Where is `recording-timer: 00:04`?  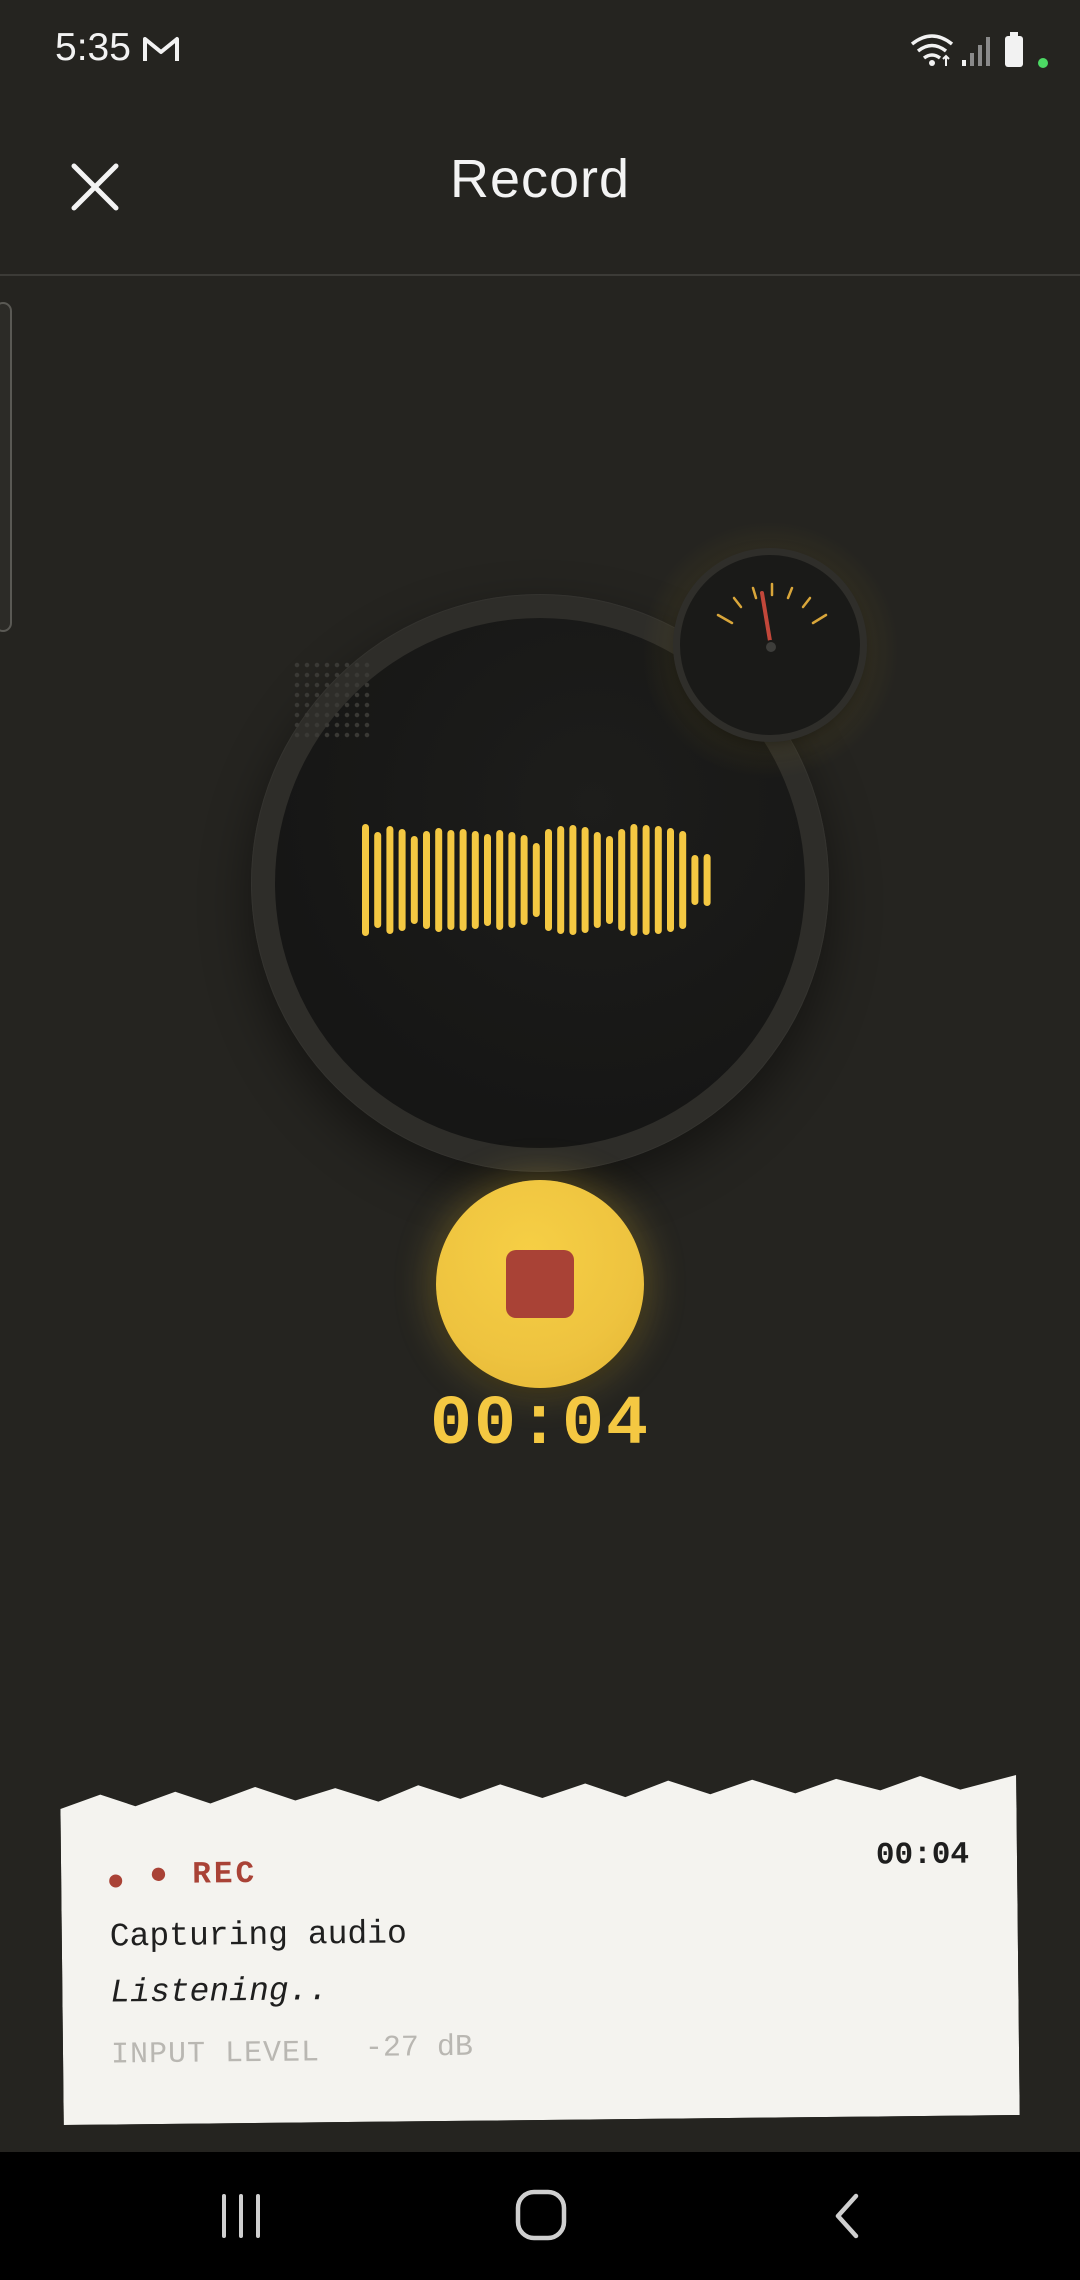
recording-timer: 00:04 is located at coordinates (540, 1425).